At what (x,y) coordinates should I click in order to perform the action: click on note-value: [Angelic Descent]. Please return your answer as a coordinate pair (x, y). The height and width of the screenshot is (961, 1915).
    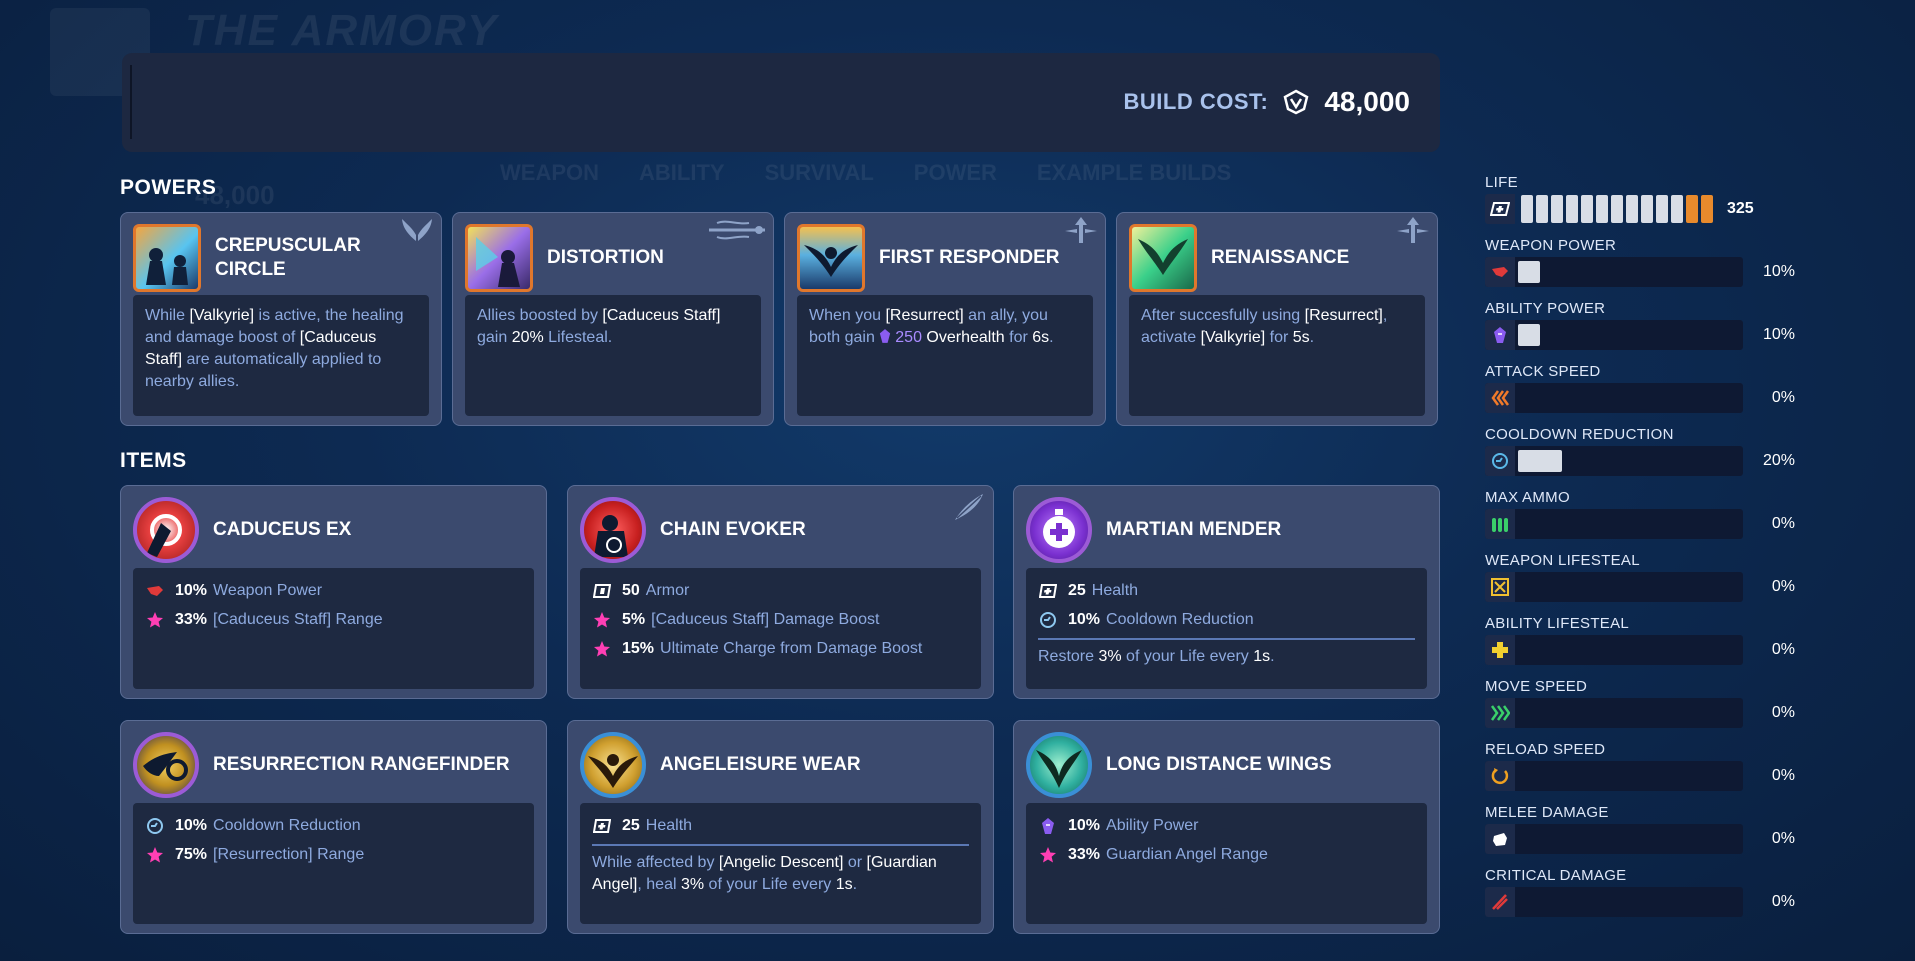
    Looking at the image, I should click on (781, 862).